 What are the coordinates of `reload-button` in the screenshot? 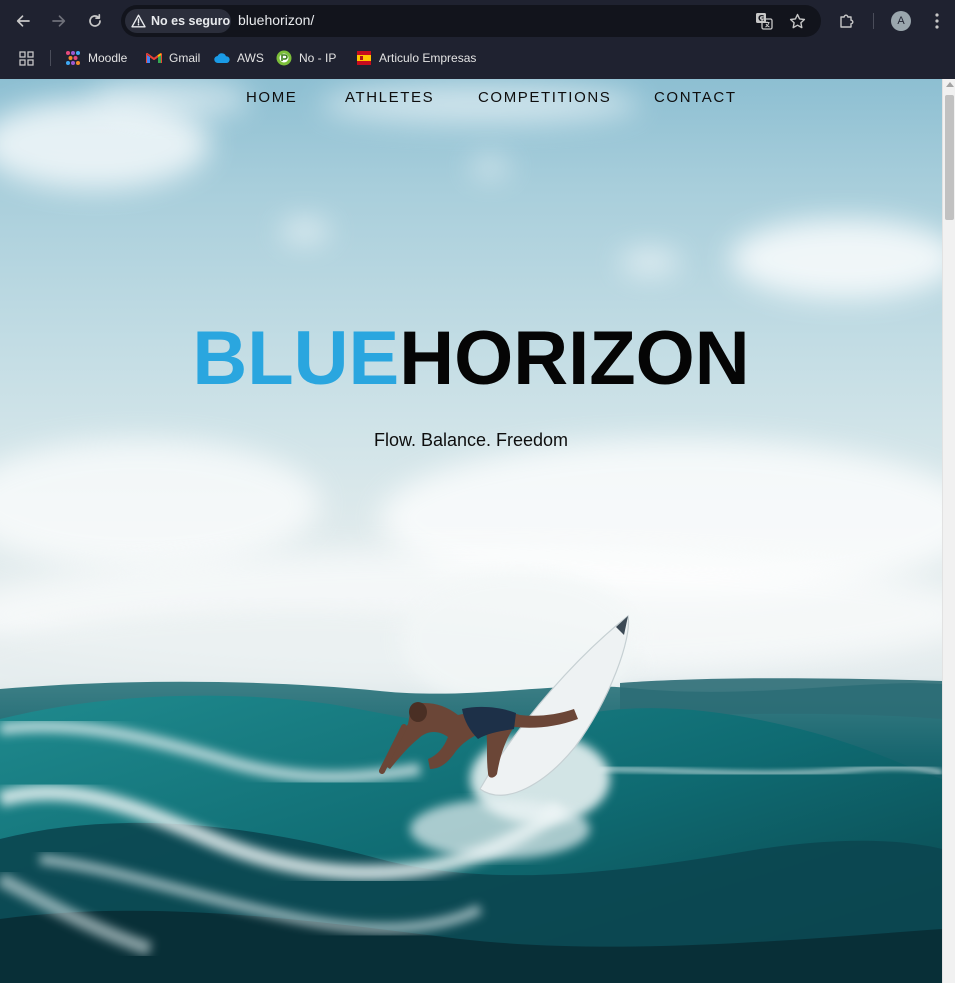 It's located at (95, 21).